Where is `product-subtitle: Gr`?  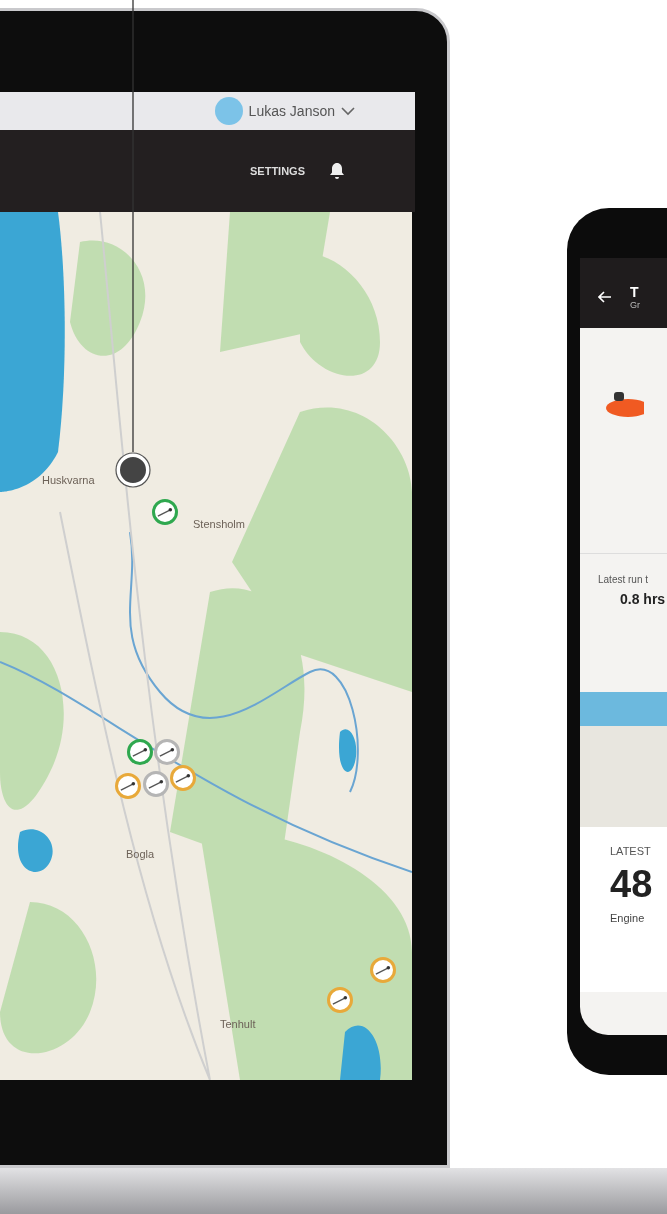 product-subtitle: Gr is located at coordinates (635, 305).